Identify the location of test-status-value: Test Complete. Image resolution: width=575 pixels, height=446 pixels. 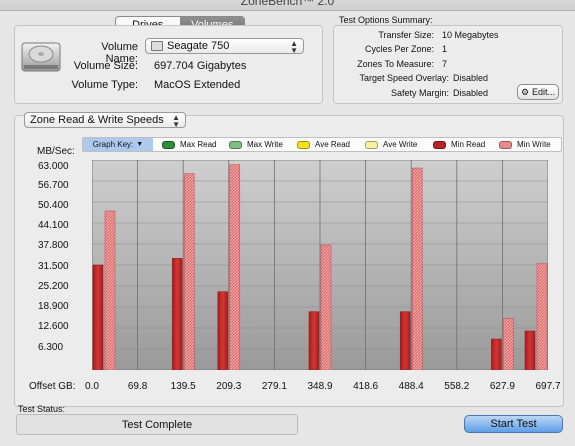
(157, 424).